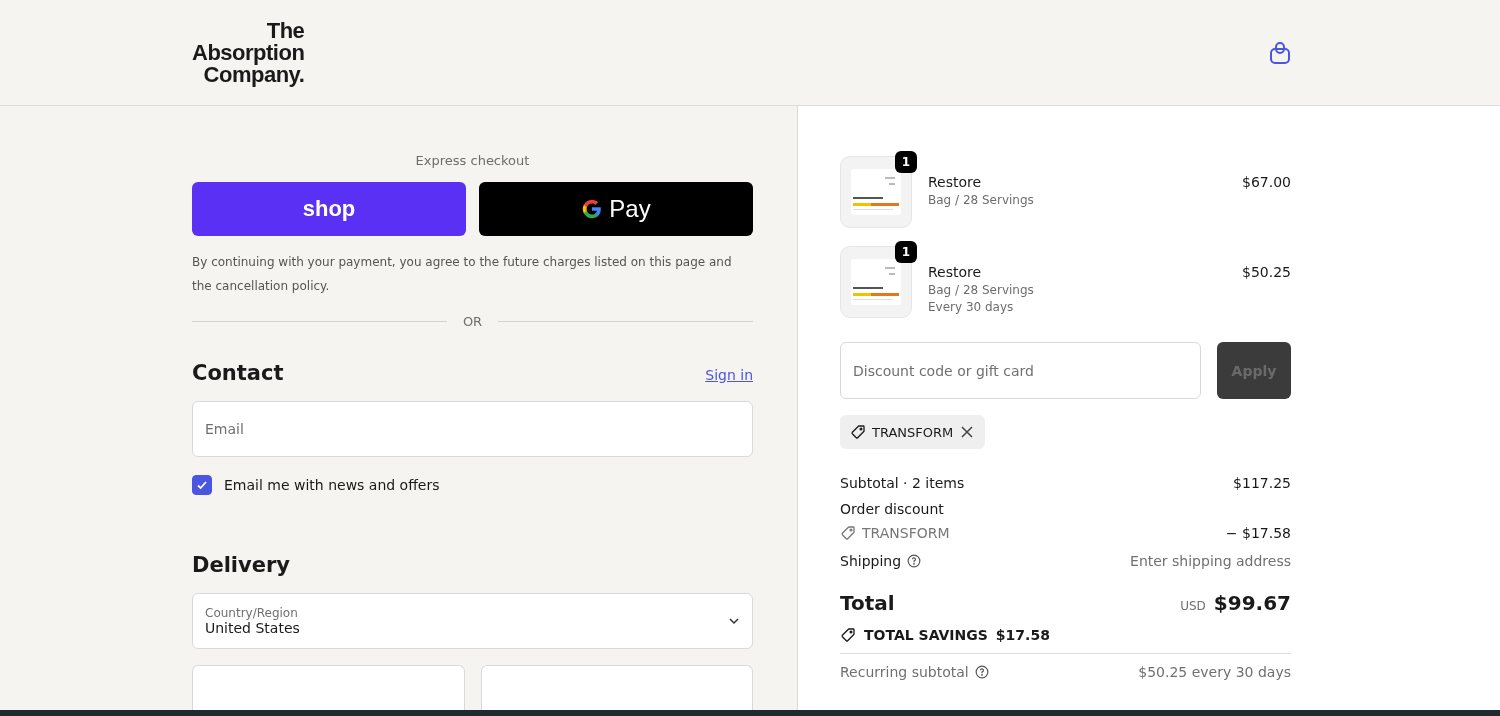  Describe the element at coordinates (1266, 182) in the screenshot. I see `item-price: $67.00` at that location.